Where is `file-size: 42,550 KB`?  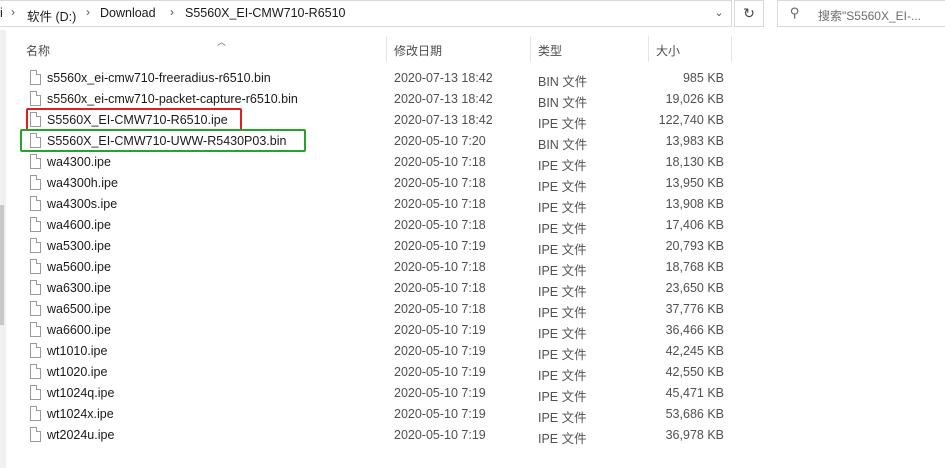 file-size: 42,550 KB is located at coordinates (694, 372).